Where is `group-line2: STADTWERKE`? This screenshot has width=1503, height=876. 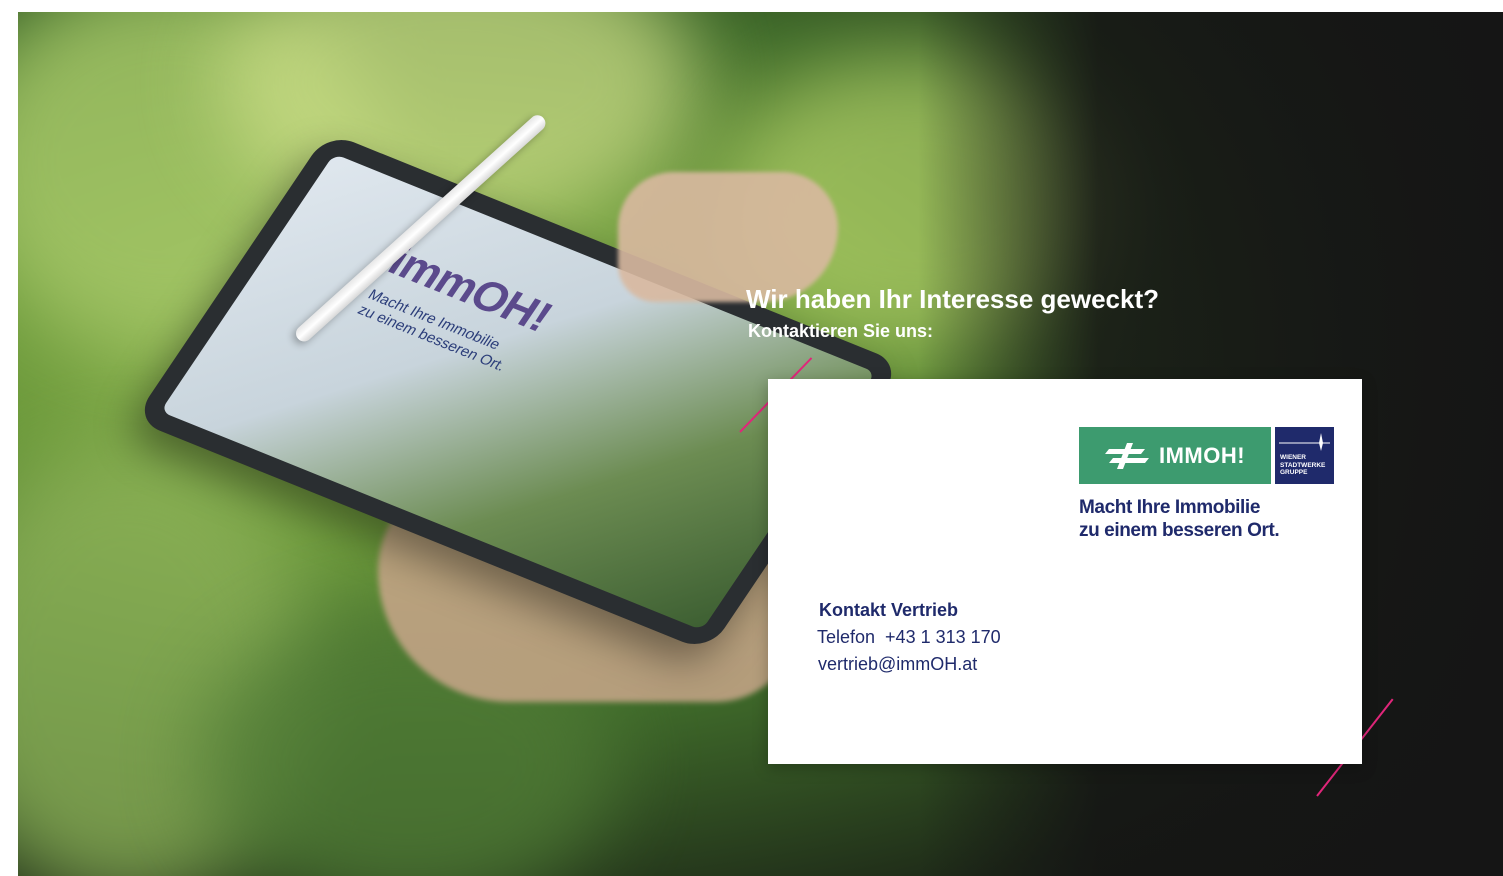
group-line2: STADTWERKE is located at coordinates (1303, 465).